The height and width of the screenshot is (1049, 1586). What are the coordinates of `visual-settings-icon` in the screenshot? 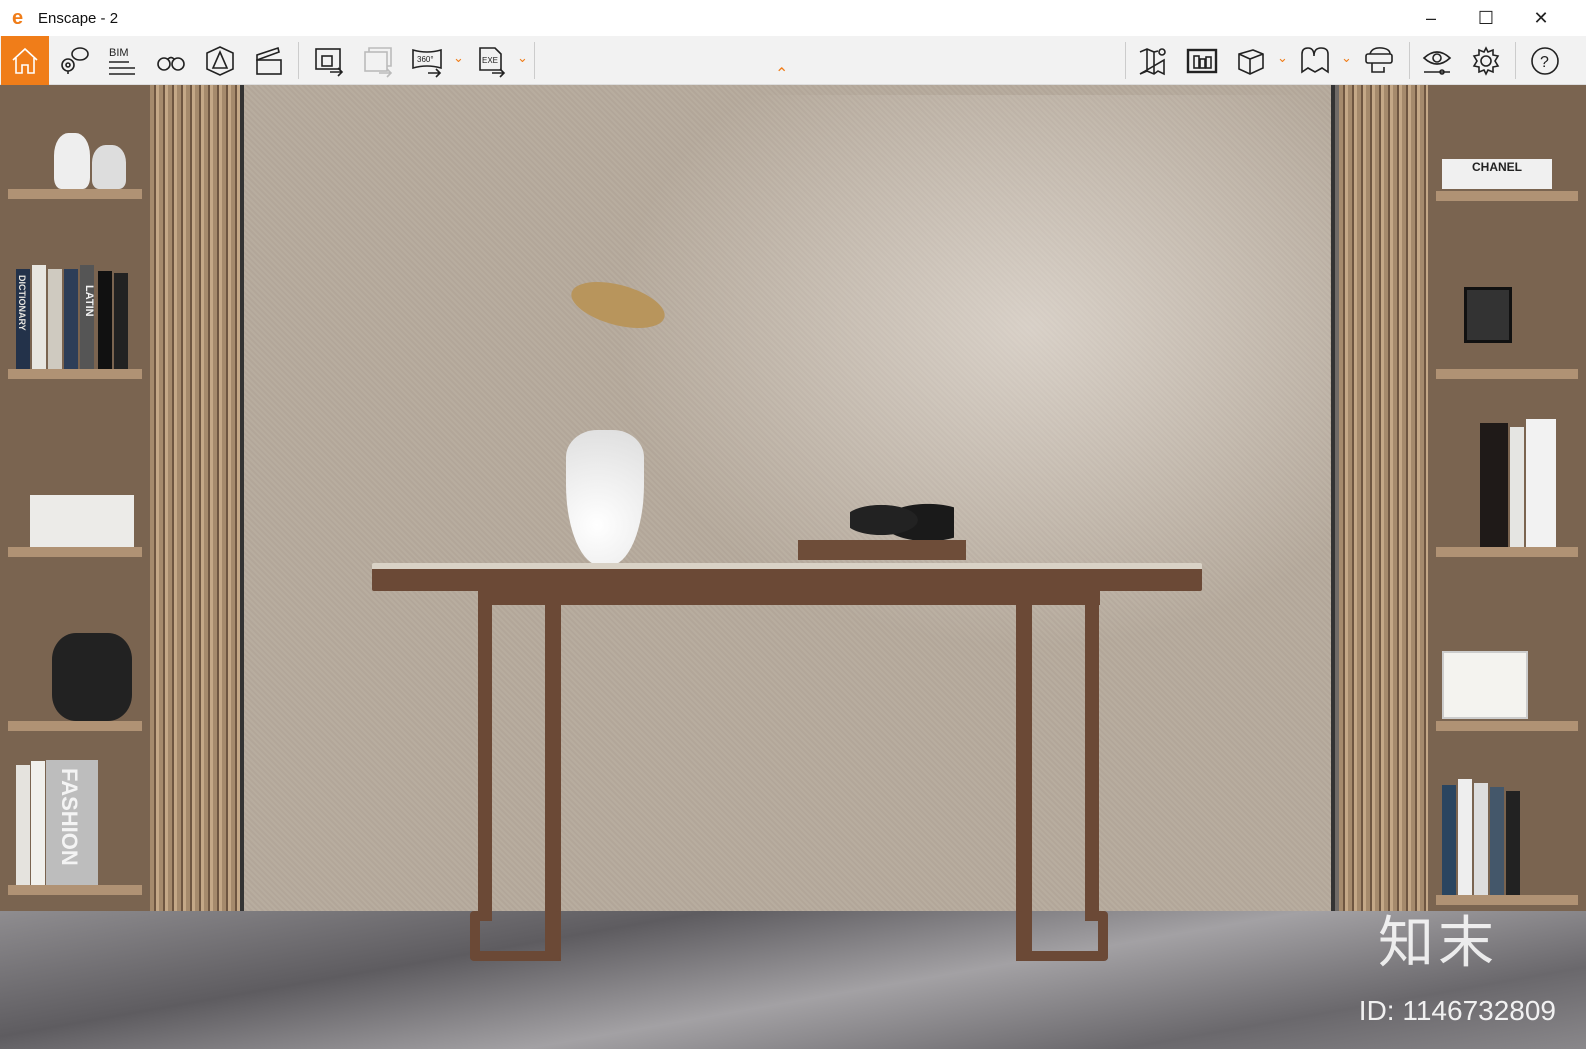 It's located at (1437, 62).